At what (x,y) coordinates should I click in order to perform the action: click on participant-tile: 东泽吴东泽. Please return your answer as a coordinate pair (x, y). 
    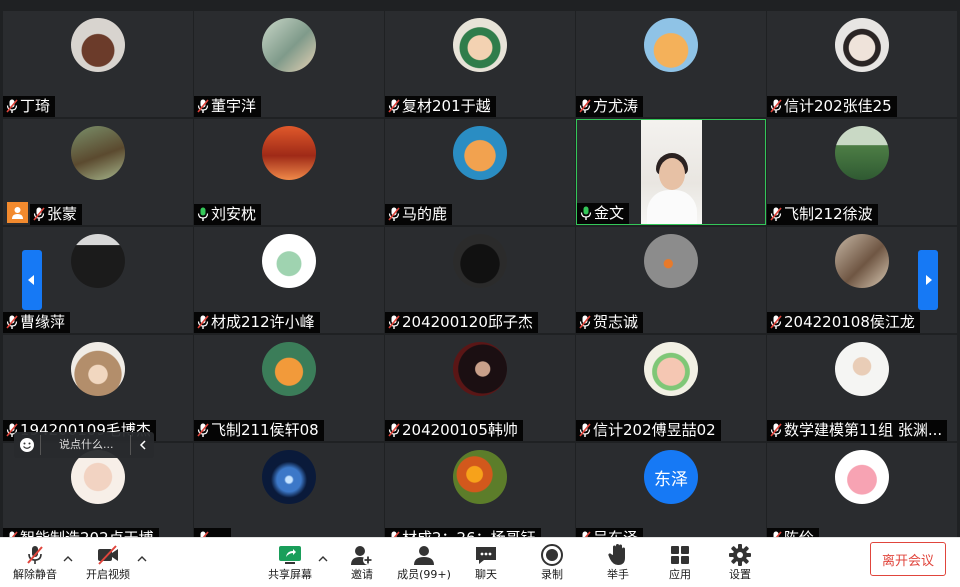
    Looking at the image, I should click on (671, 490).